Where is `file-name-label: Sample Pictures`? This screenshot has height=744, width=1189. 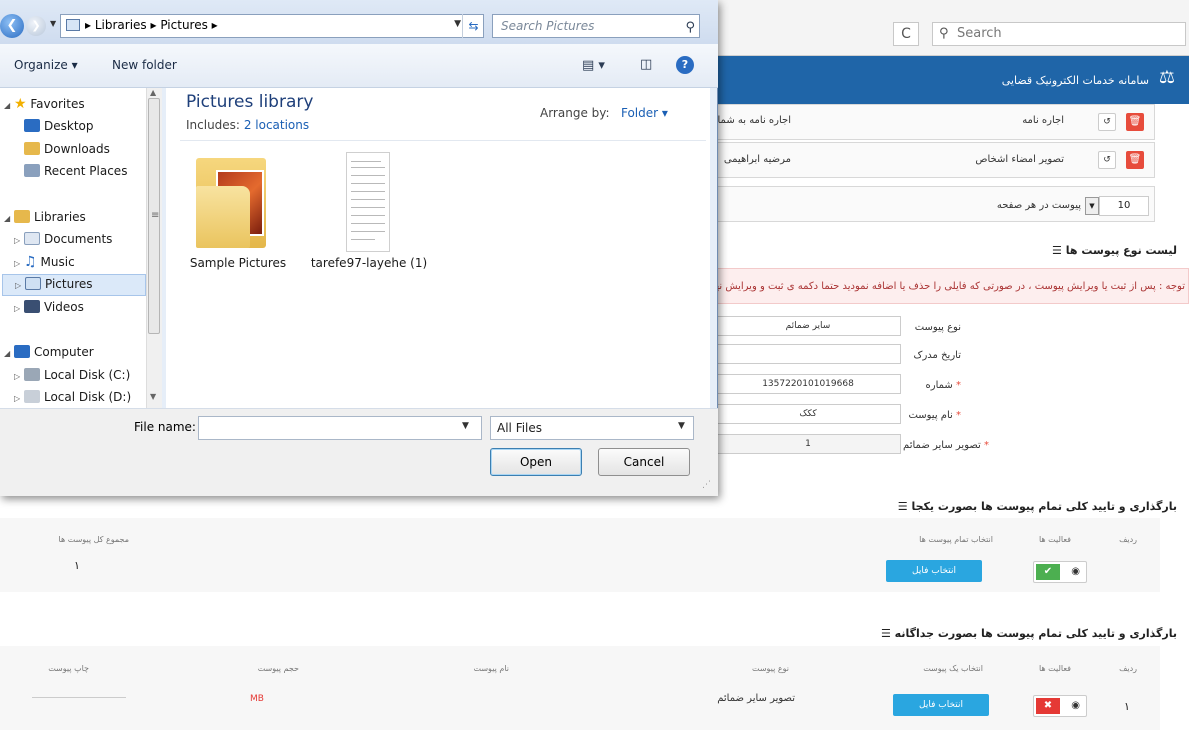 file-name-label: Sample Pictures is located at coordinates (238, 263).